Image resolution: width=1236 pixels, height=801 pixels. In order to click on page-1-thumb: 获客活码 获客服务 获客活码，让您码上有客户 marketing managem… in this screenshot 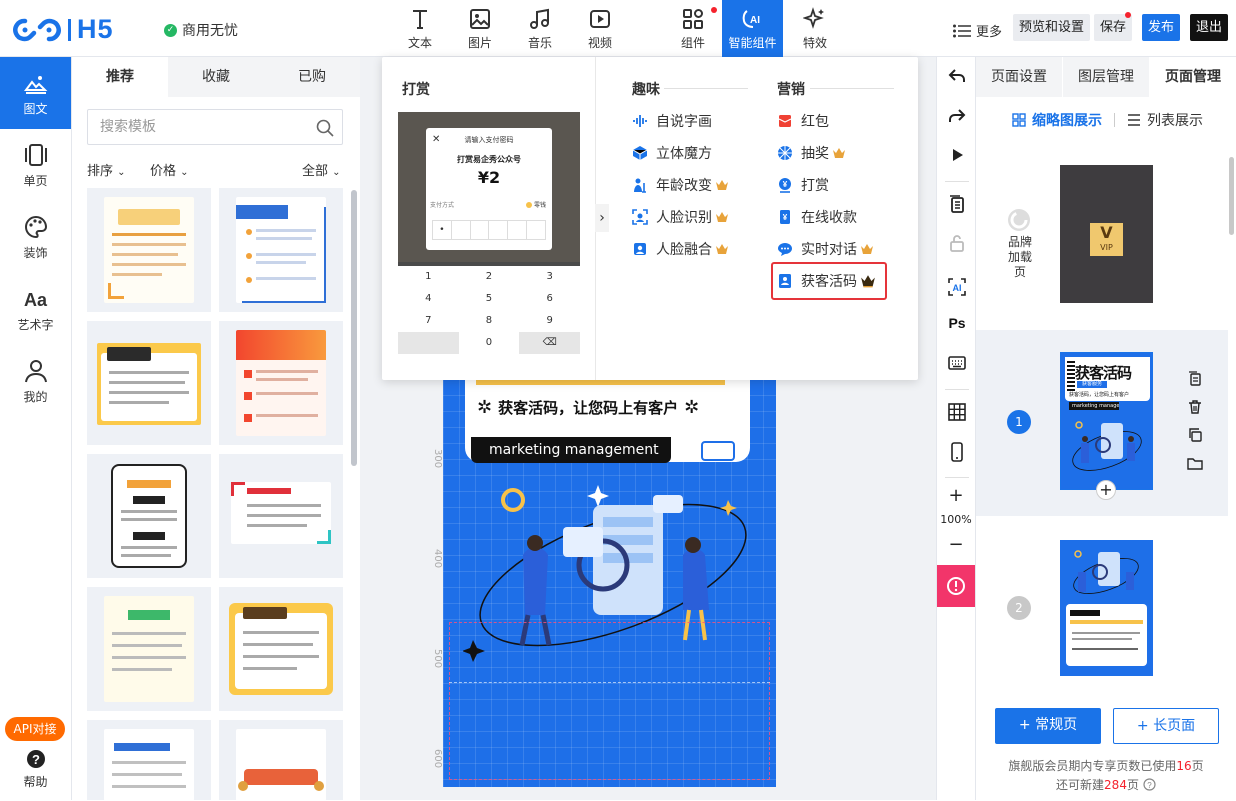, I will do `click(1106, 421)`.